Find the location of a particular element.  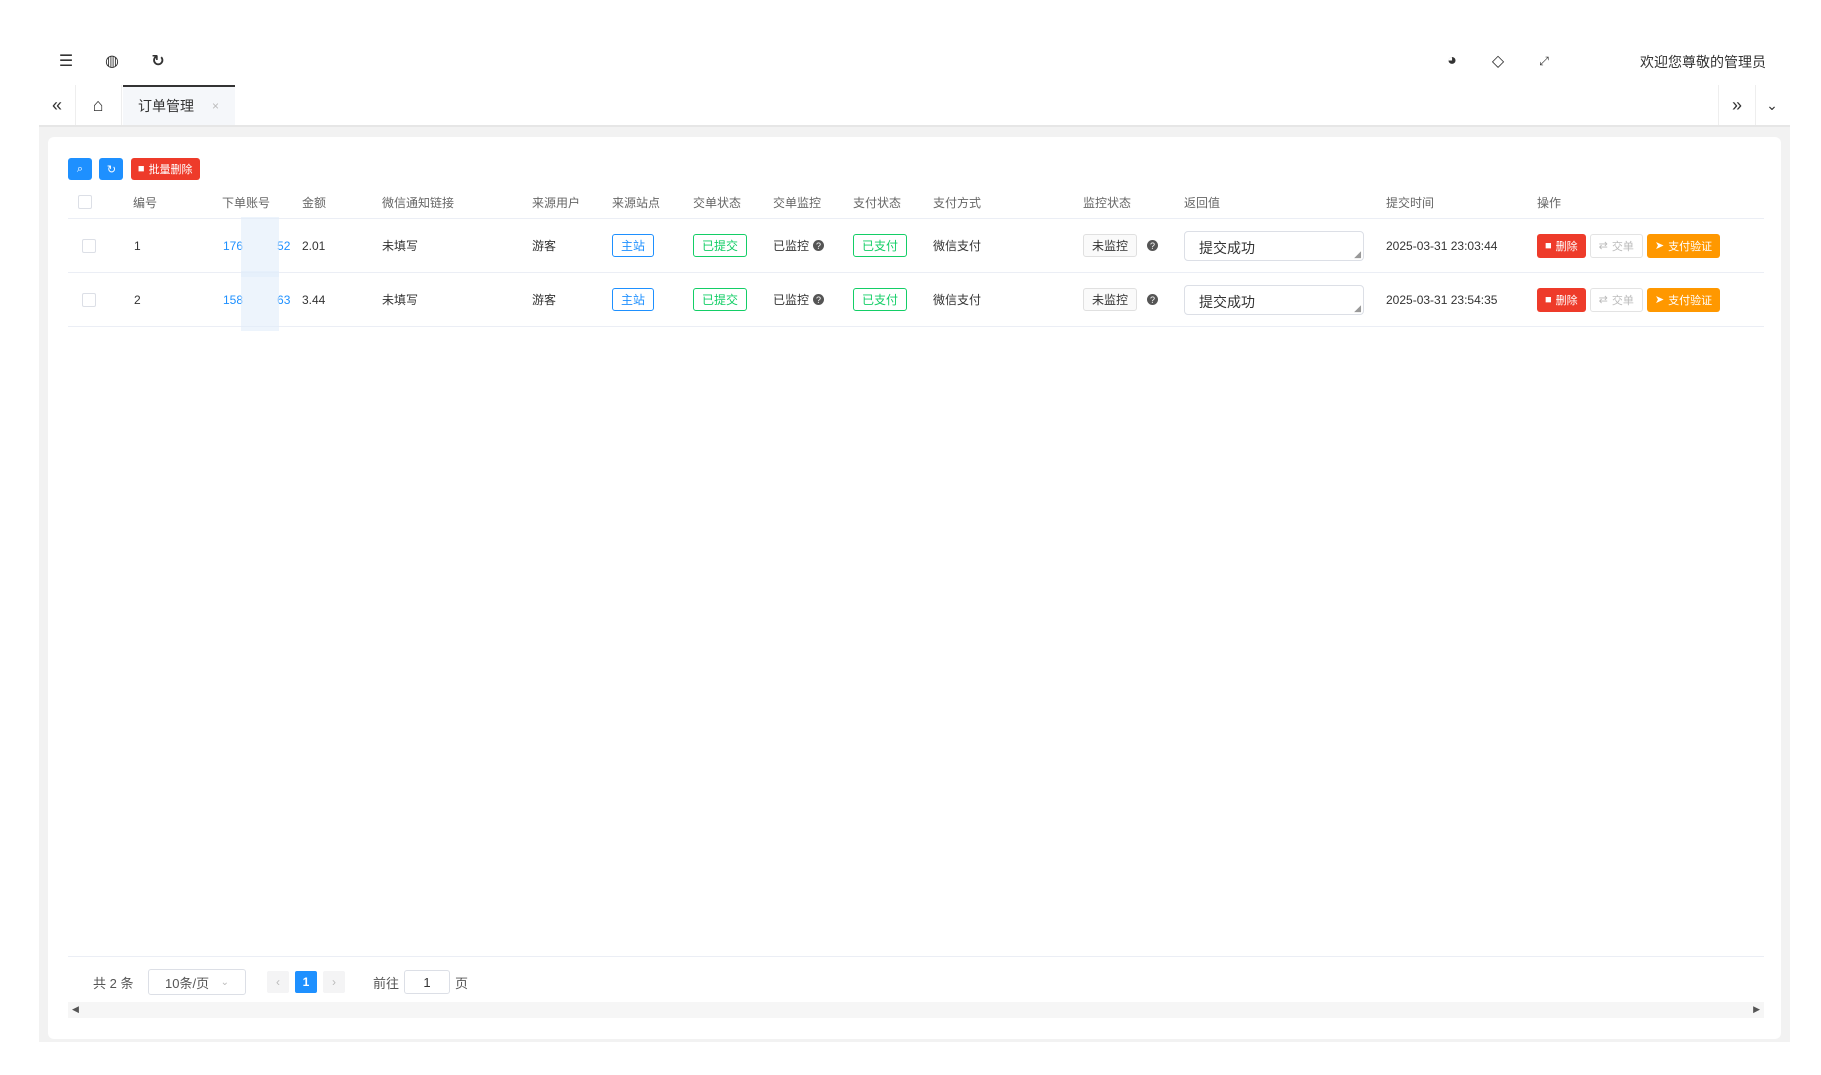

chevron-left-icon: ‹ is located at coordinates (278, 982).